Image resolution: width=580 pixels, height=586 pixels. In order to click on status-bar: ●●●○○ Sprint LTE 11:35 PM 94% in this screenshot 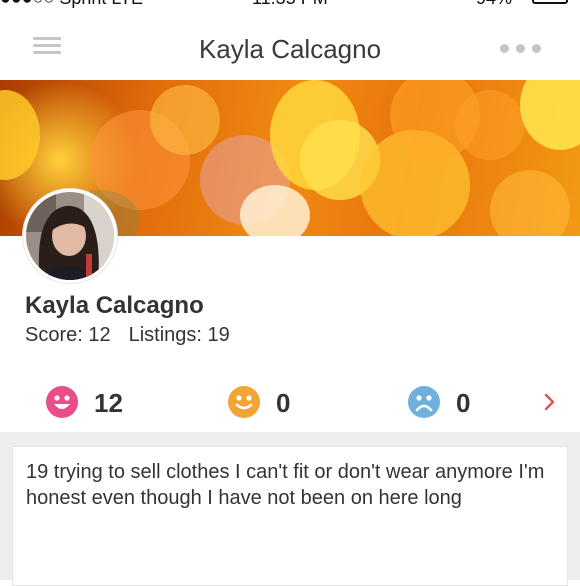, I will do `click(290, 4)`.